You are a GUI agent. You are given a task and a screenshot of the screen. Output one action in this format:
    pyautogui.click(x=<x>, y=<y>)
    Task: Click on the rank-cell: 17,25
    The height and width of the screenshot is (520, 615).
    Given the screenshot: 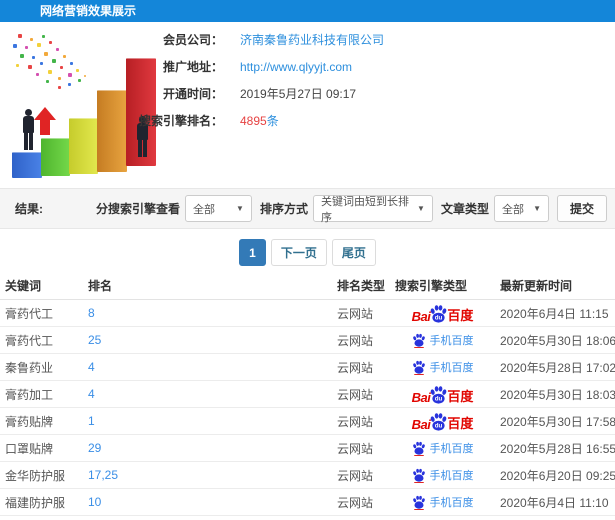 What is the action you would take?
    pyautogui.click(x=207, y=475)
    